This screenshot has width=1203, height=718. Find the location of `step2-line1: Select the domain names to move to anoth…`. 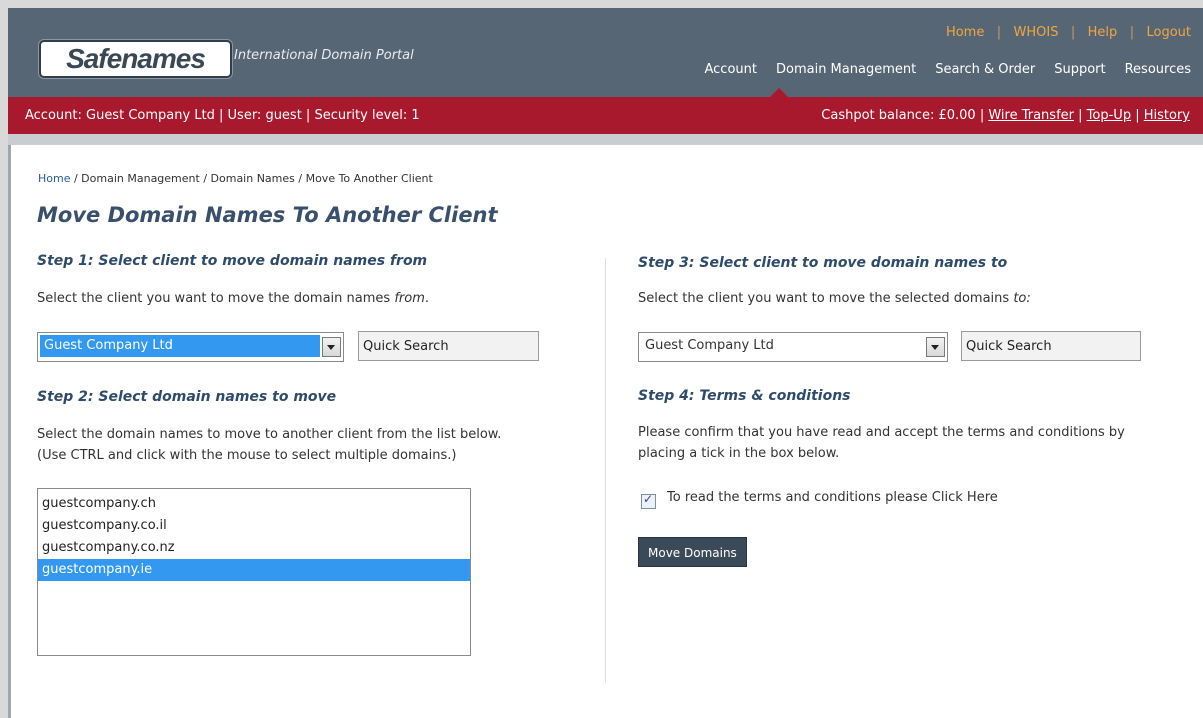

step2-line1: Select the domain names to move to anoth… is located at coordinates (269, 434).